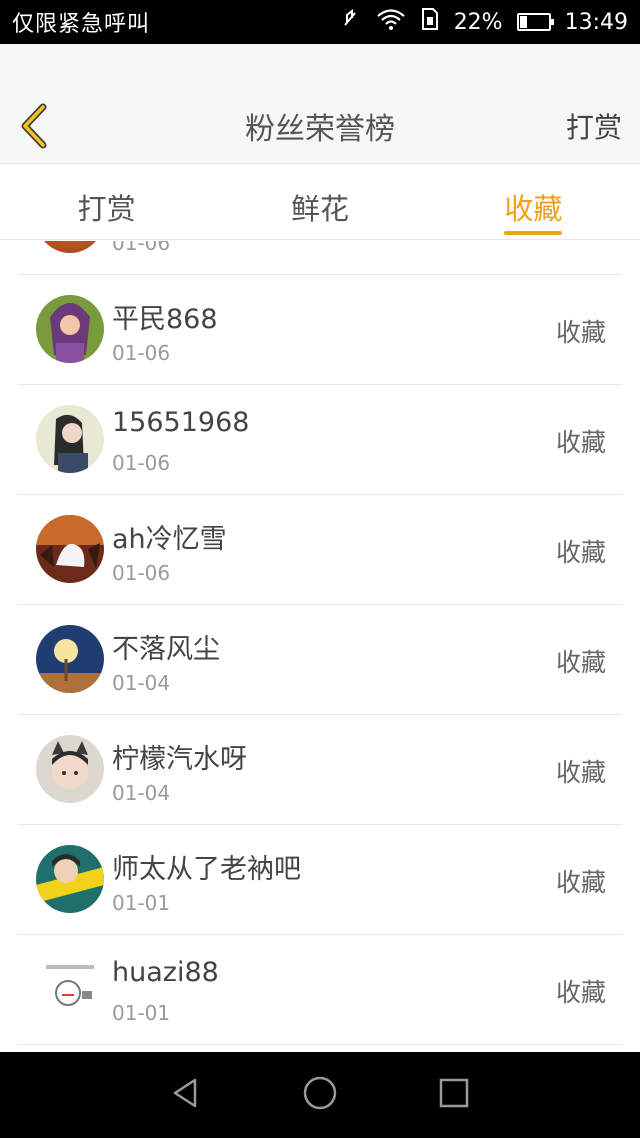 The width and height of the screenshot is (640, 1138). Describe the element at coordinates (533, 233) in the screenshot. I see `active-tab-indicator` at that location.